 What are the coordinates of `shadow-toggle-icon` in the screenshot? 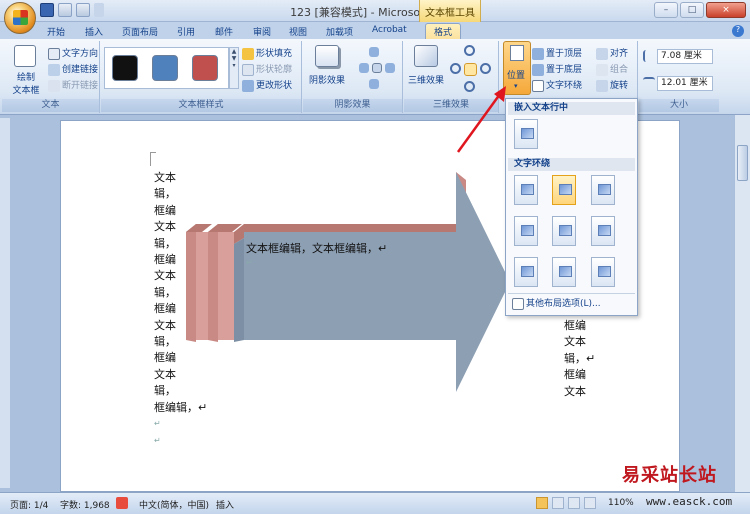 It's located at (377, 68).